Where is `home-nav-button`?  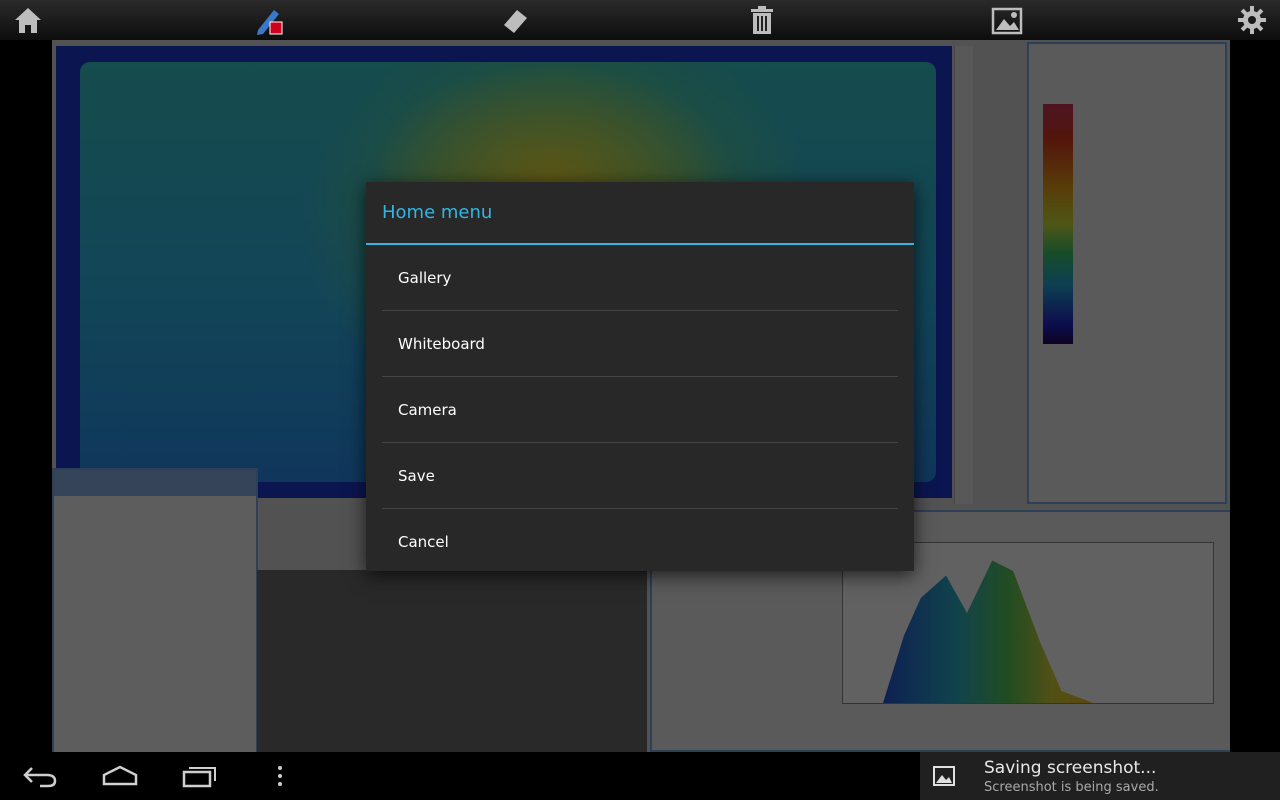
home-nav-button is located at coordinates (120, 776).